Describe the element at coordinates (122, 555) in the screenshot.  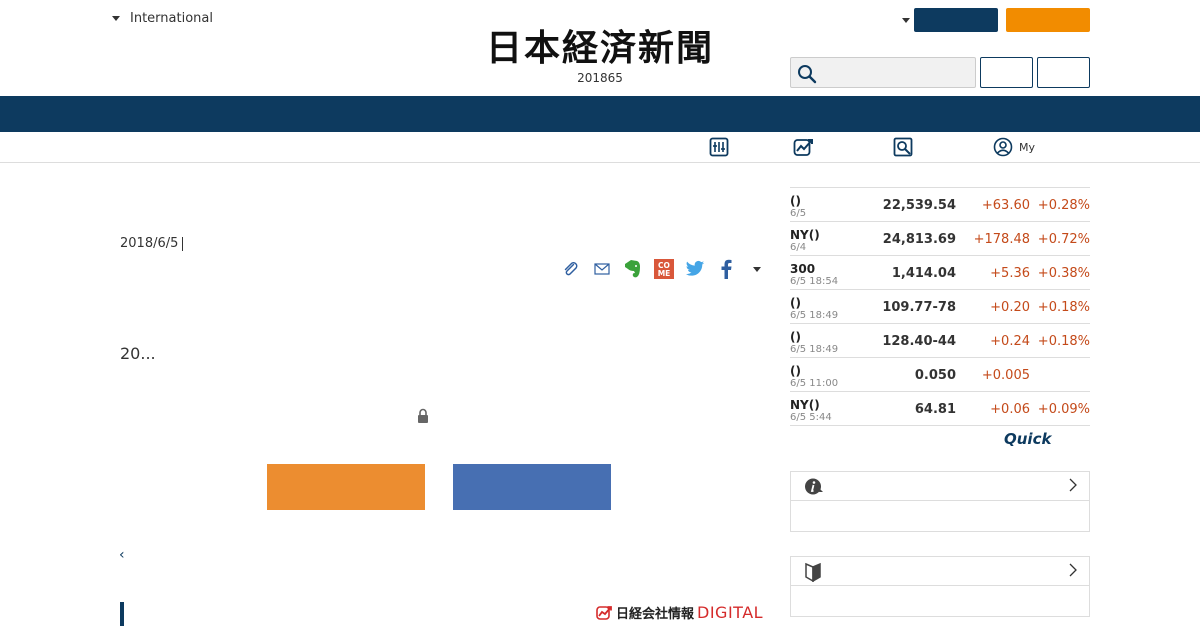
I see `back-link: ‹` at that location.